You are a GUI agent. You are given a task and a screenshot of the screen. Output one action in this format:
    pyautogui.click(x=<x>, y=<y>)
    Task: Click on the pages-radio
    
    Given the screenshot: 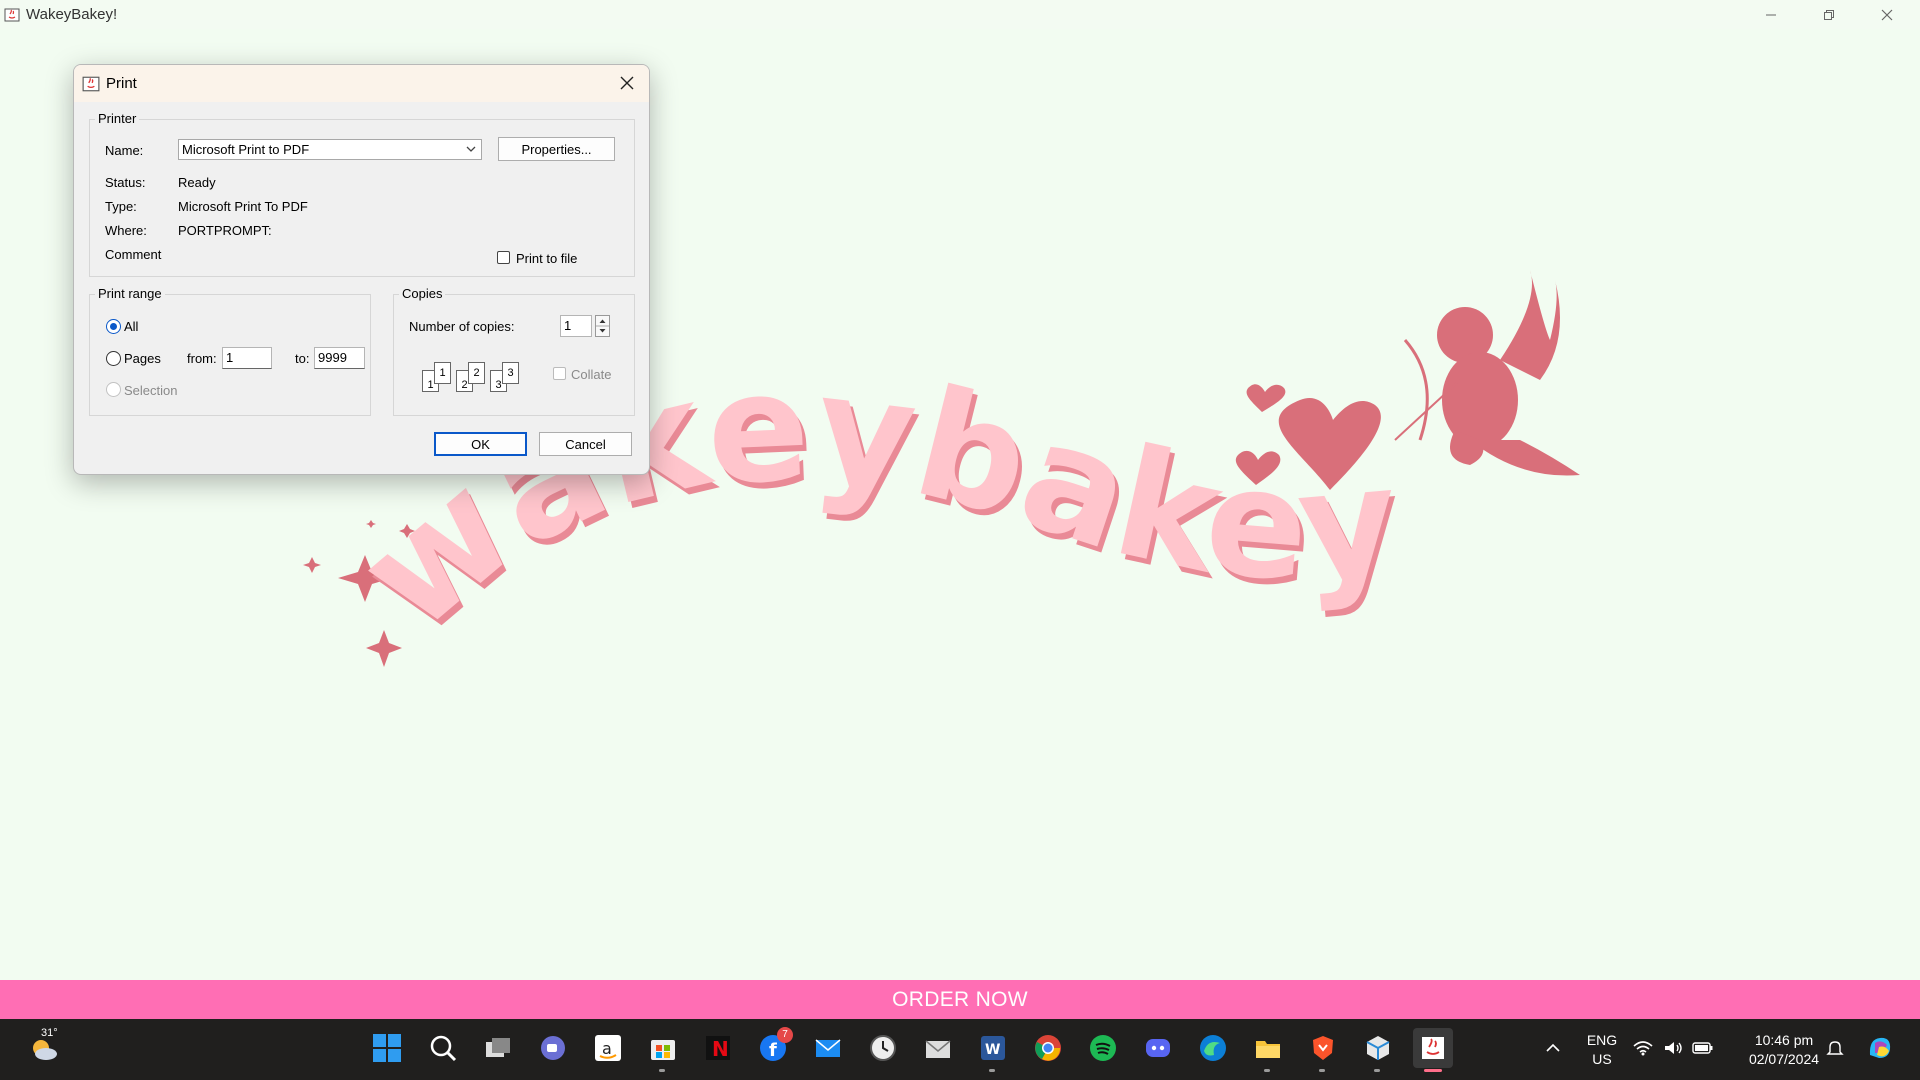 What is the action you would take?
    pyautogui.click(x=113, y=358)
    